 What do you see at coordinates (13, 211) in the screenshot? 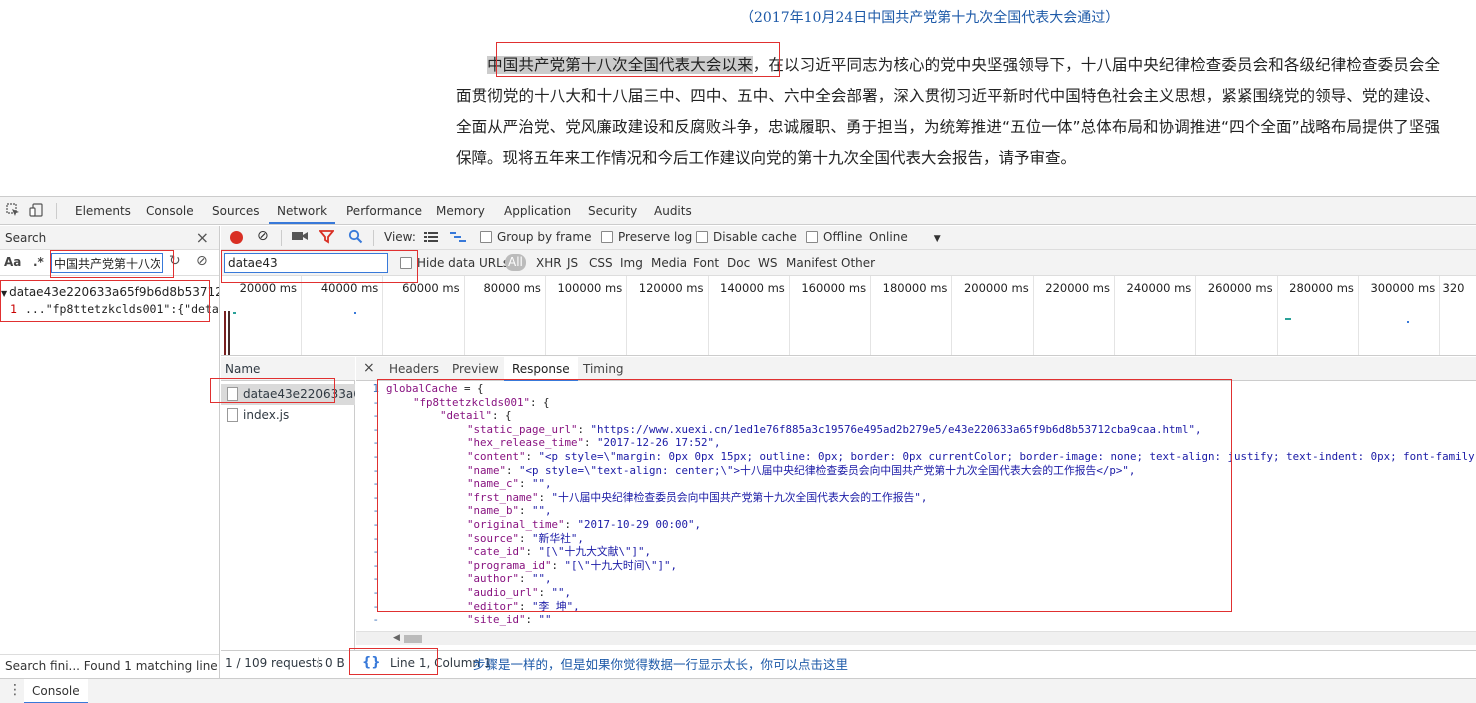
I see `inspect-element-icon` at bounding box center [13, 211].